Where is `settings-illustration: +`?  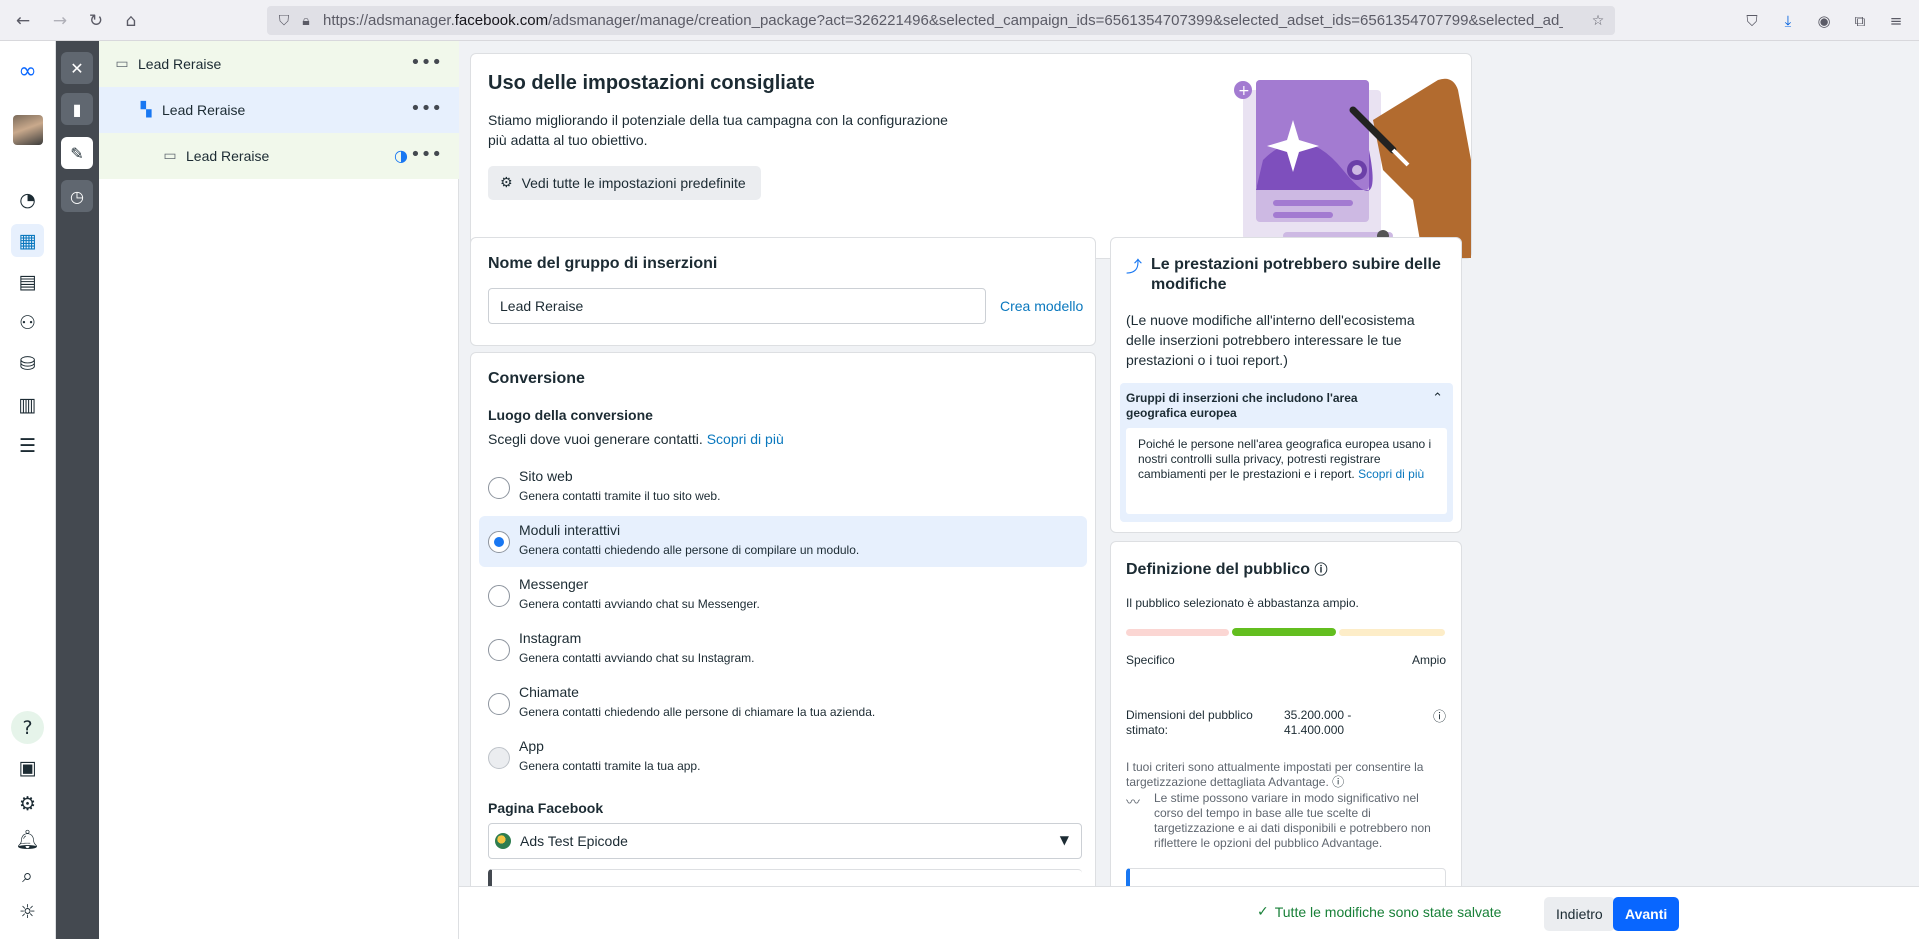
settings-illustration: + is located at coordinates (1347, 159).